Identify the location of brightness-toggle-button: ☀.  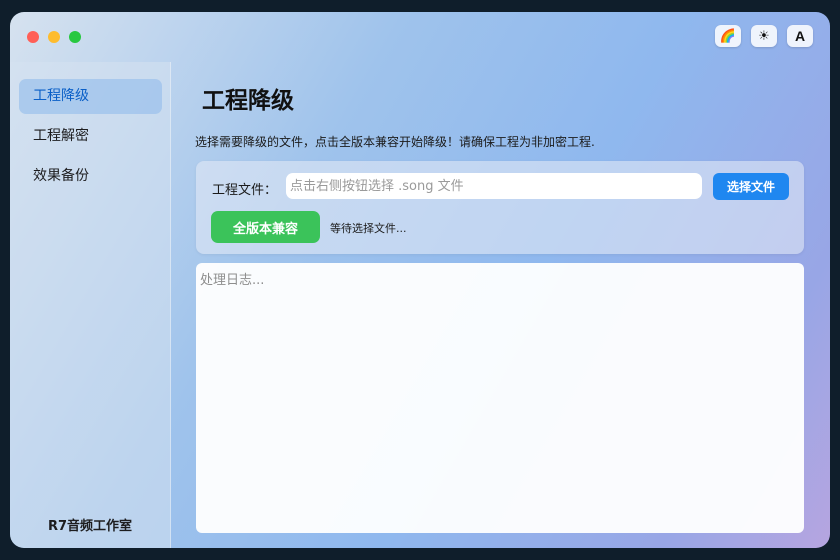
(764, 36).